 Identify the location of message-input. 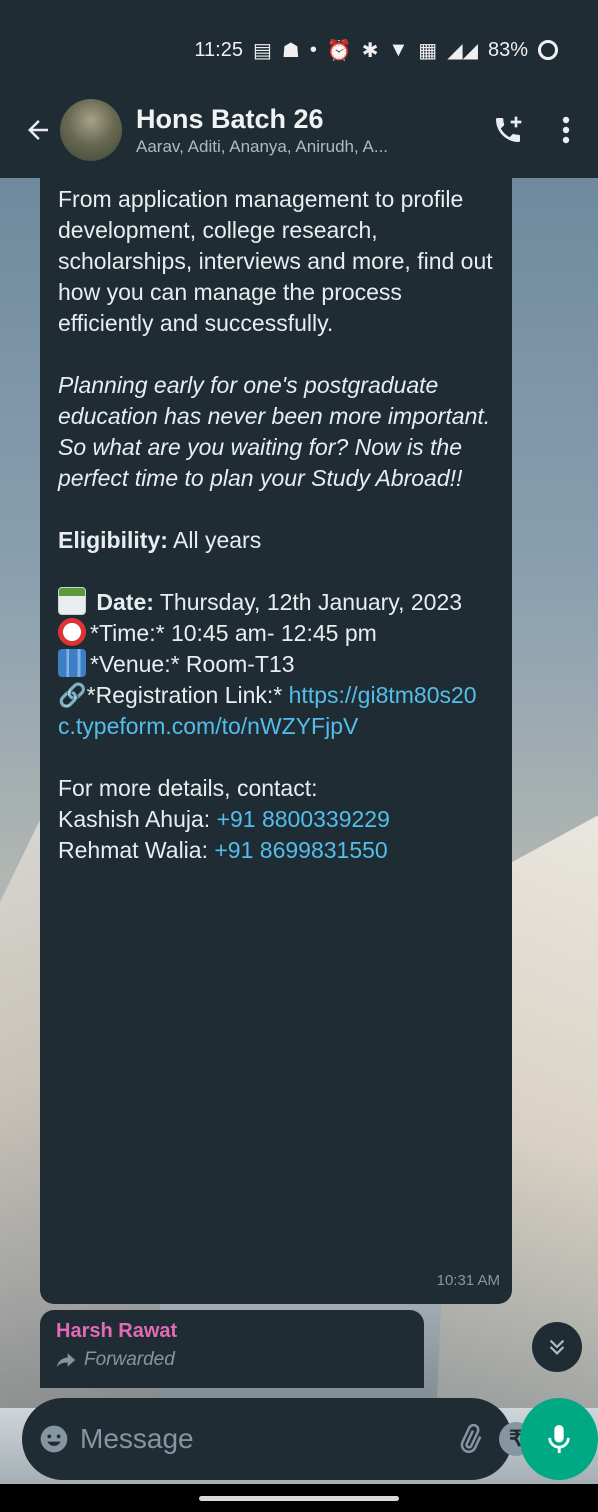
(260, 1439).